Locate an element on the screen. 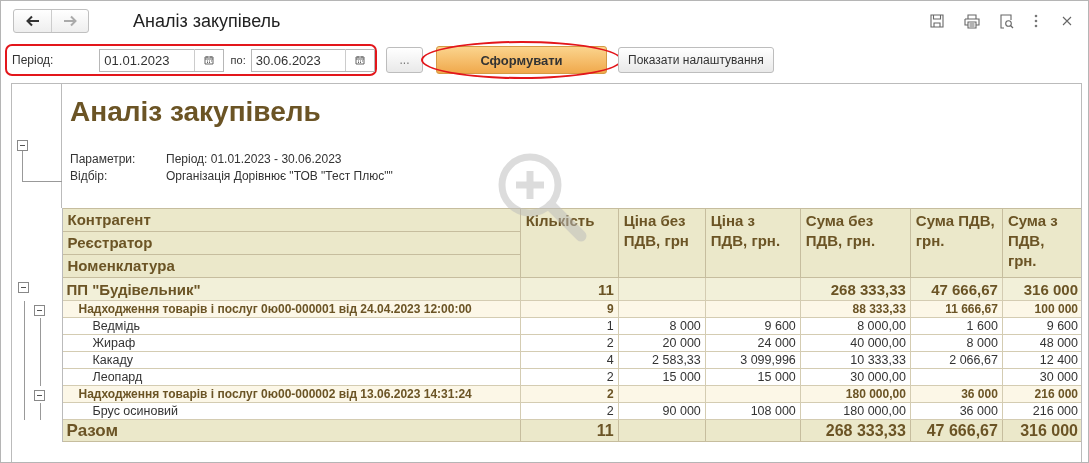 This screenshot has width=1089, height=463. forward-arrow-icon is located at coordinates (70, 21).